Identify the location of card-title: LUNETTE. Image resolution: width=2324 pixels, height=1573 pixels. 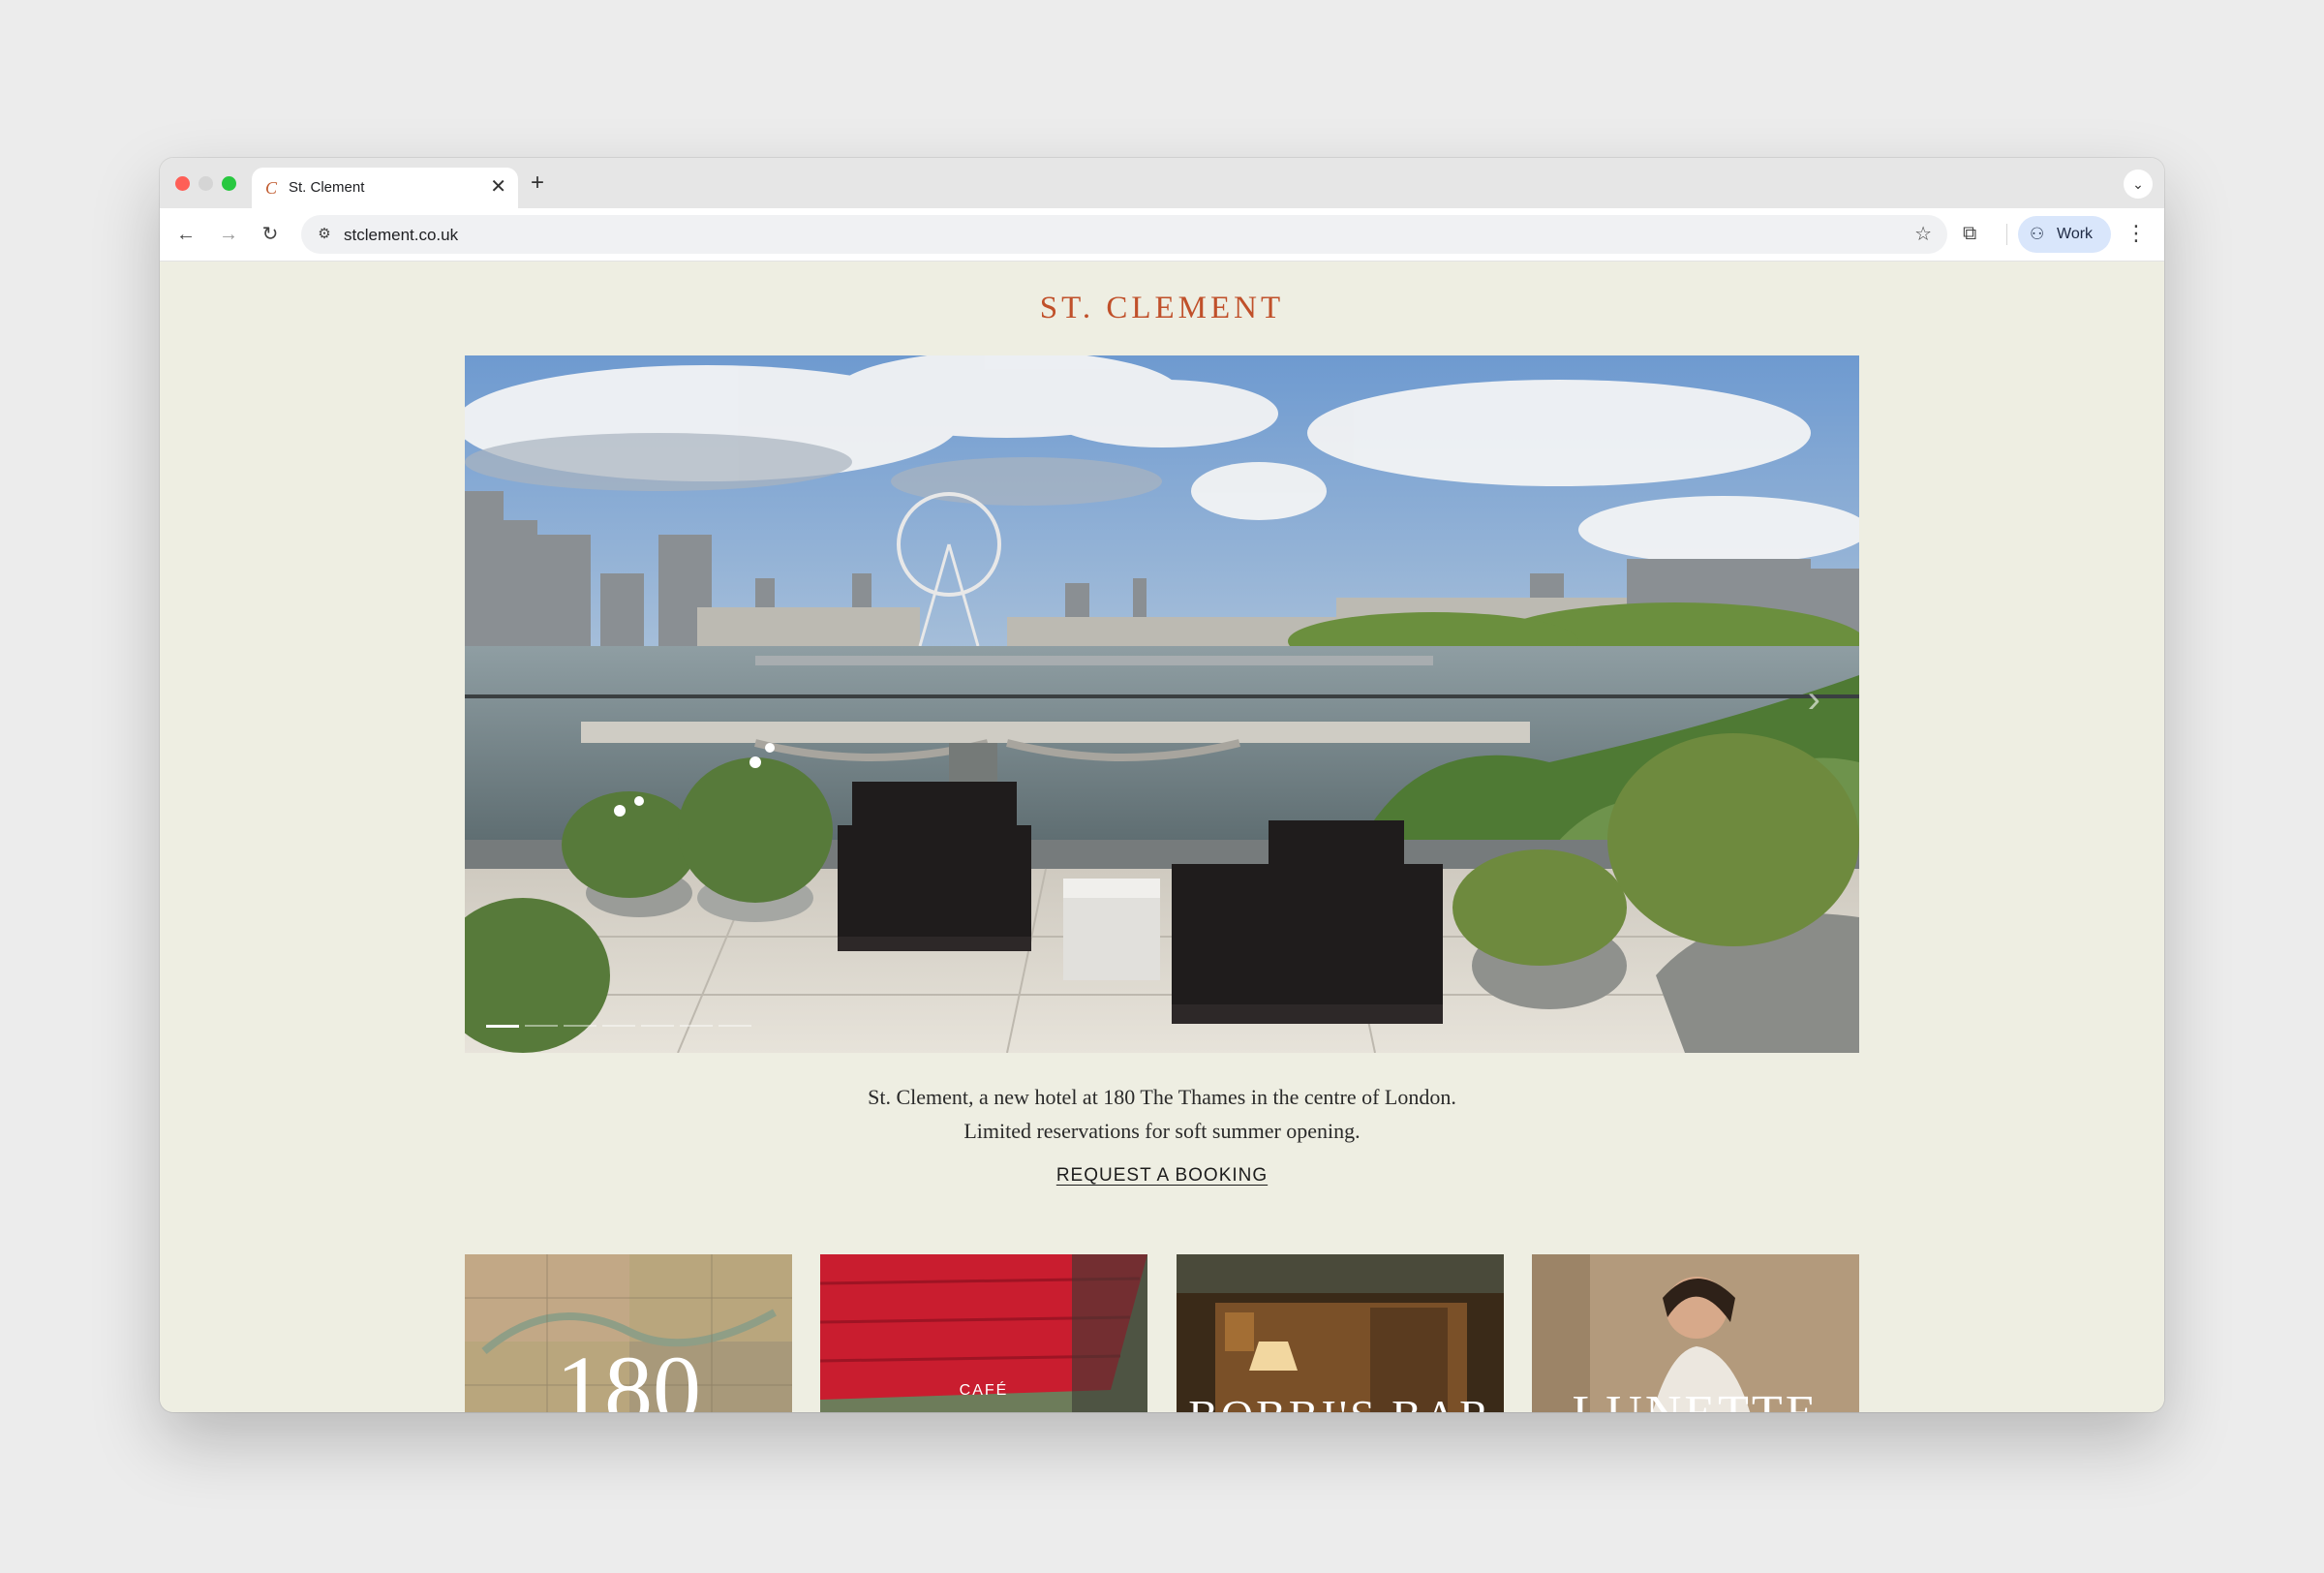
(1696, 1399).